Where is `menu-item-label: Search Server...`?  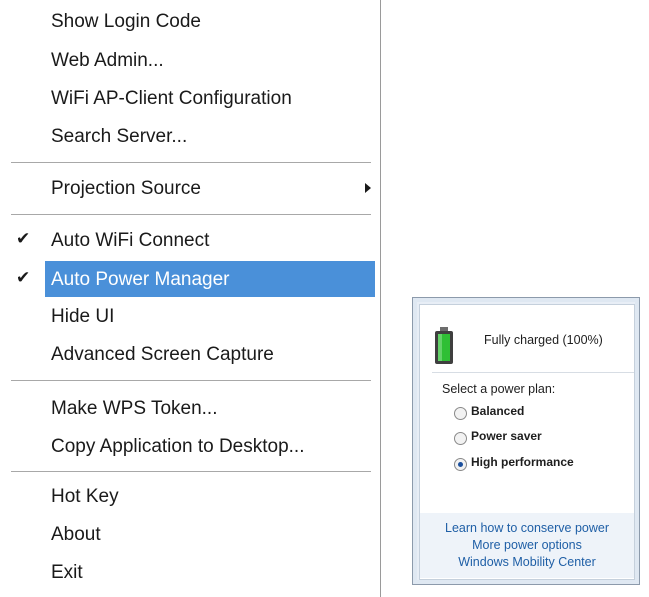
menu-item-label: Search Server... is located at coordinates (119, 136).